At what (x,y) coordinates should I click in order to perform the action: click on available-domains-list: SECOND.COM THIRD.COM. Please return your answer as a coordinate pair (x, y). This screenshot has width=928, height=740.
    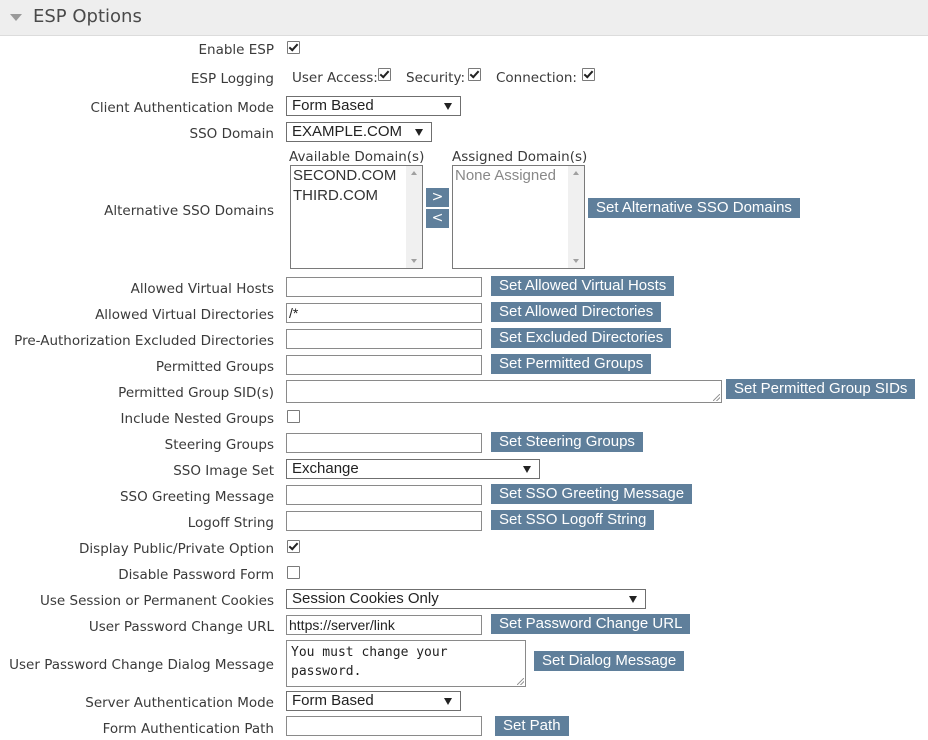
    Looking at the image, I should click on (356, 217).